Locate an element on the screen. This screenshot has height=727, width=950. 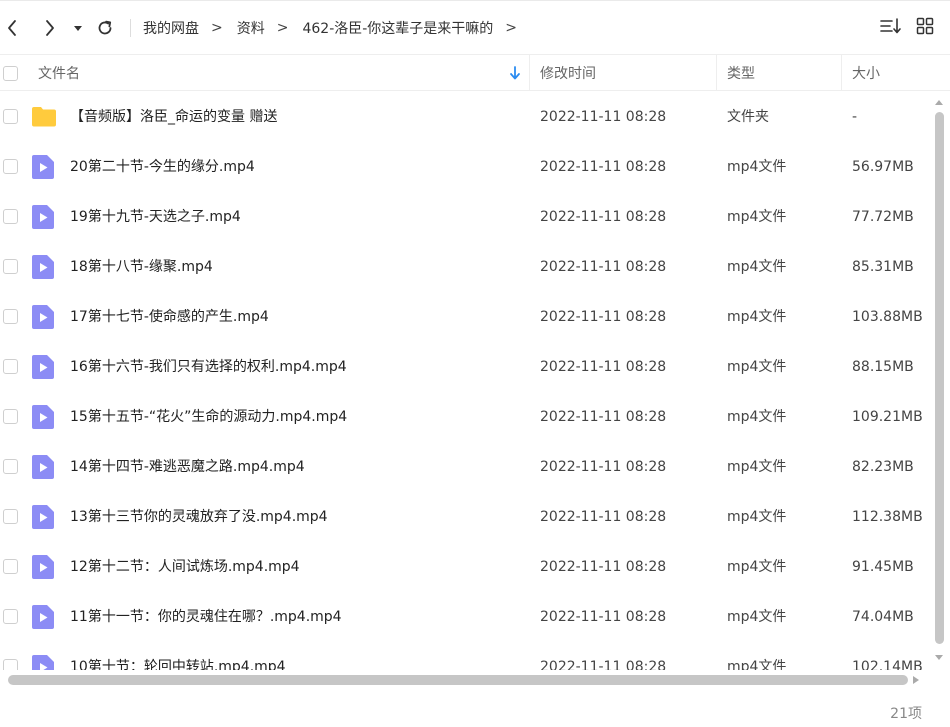
file-size: 74.04MB is located at coordinates (883, 617).